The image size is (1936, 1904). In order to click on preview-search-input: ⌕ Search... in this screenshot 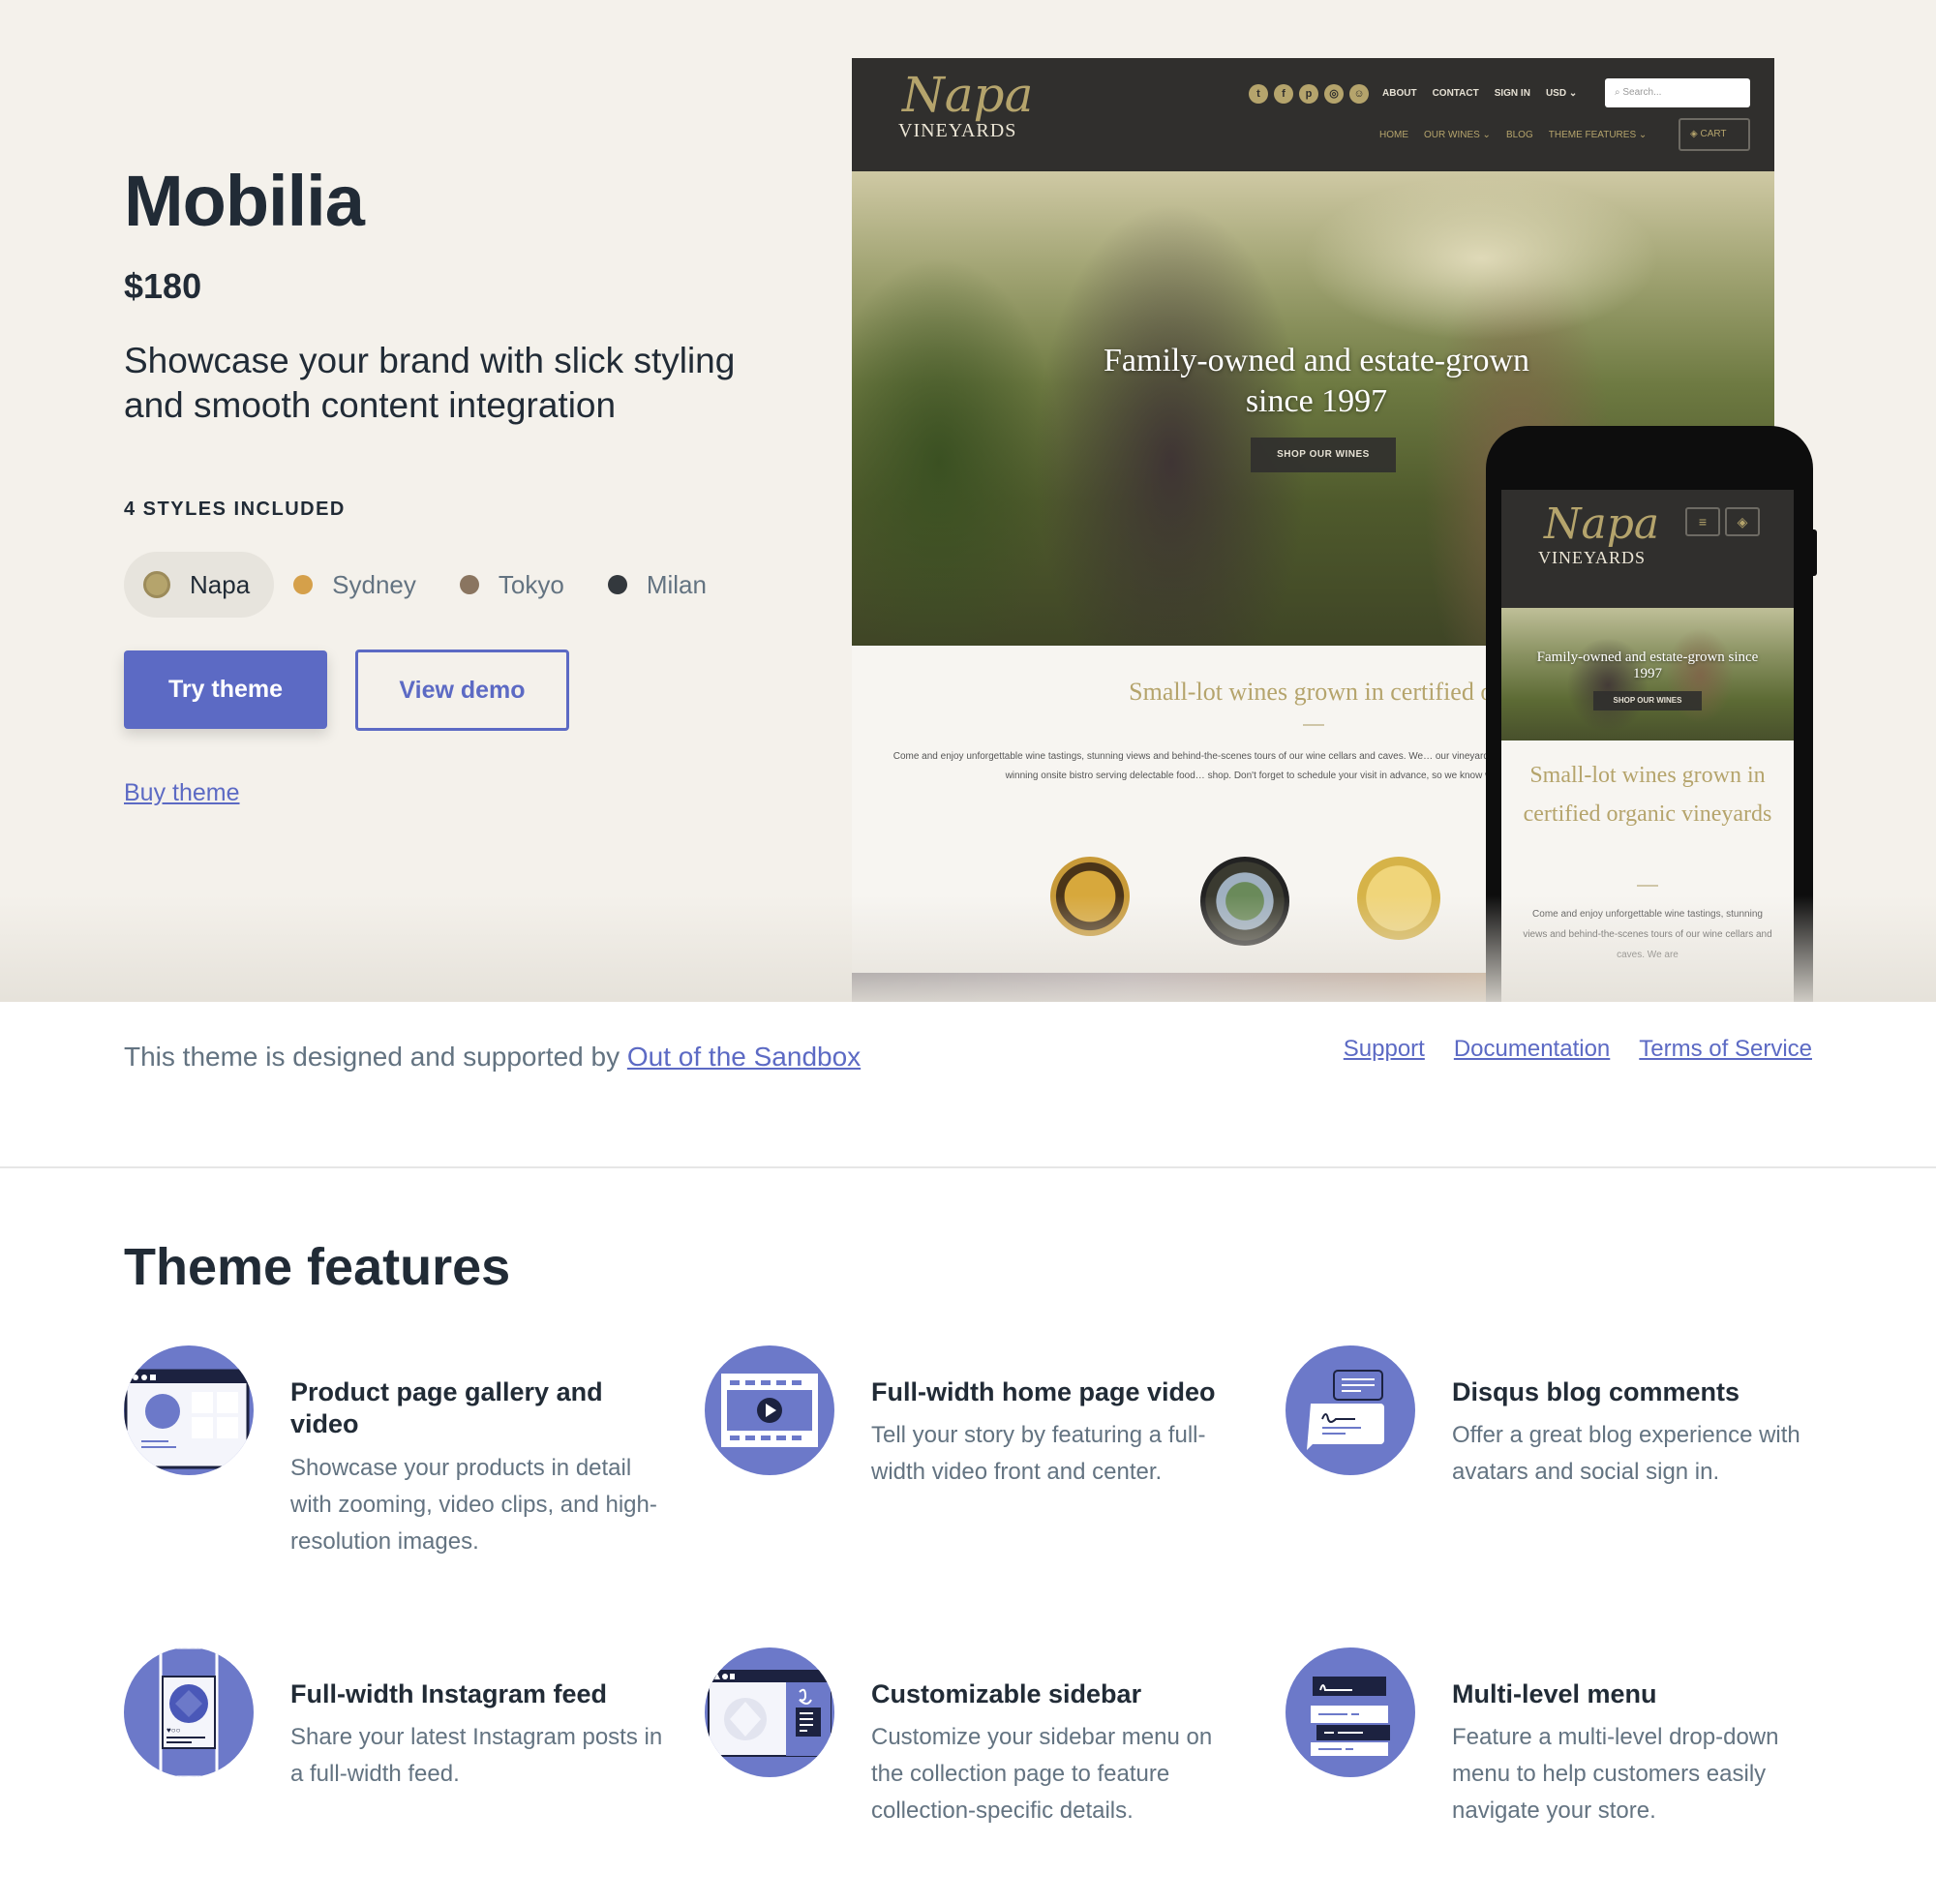, I will do `click(1677, 93)`.